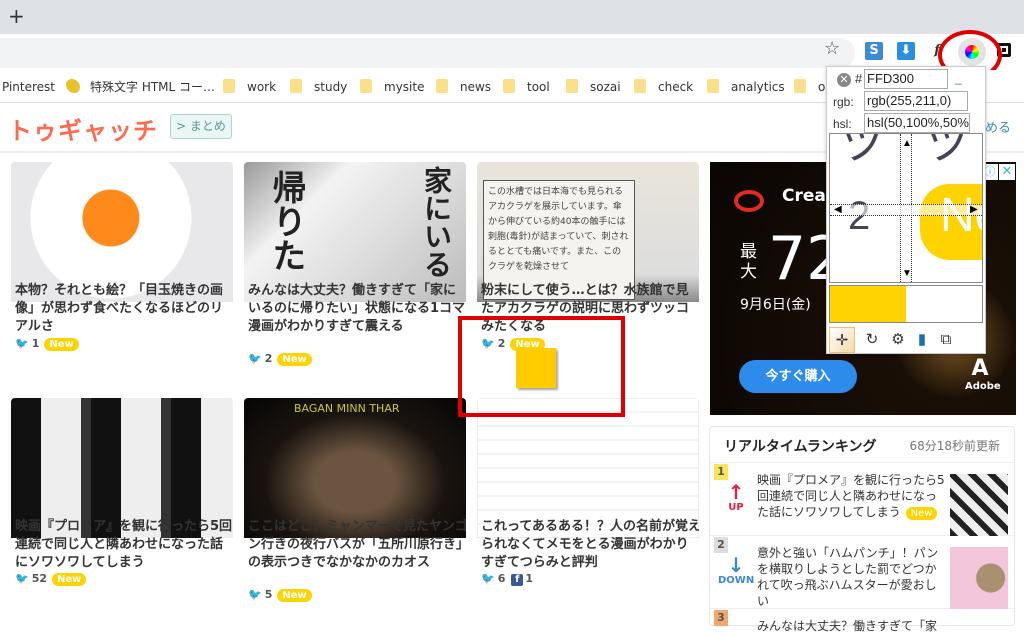 The height and width of the screenshot is (634, 1024). What do you see at coordinates (906, 79) in the screenshot?
I see `hex-input: FFD300` at bounding box center [906, 79].